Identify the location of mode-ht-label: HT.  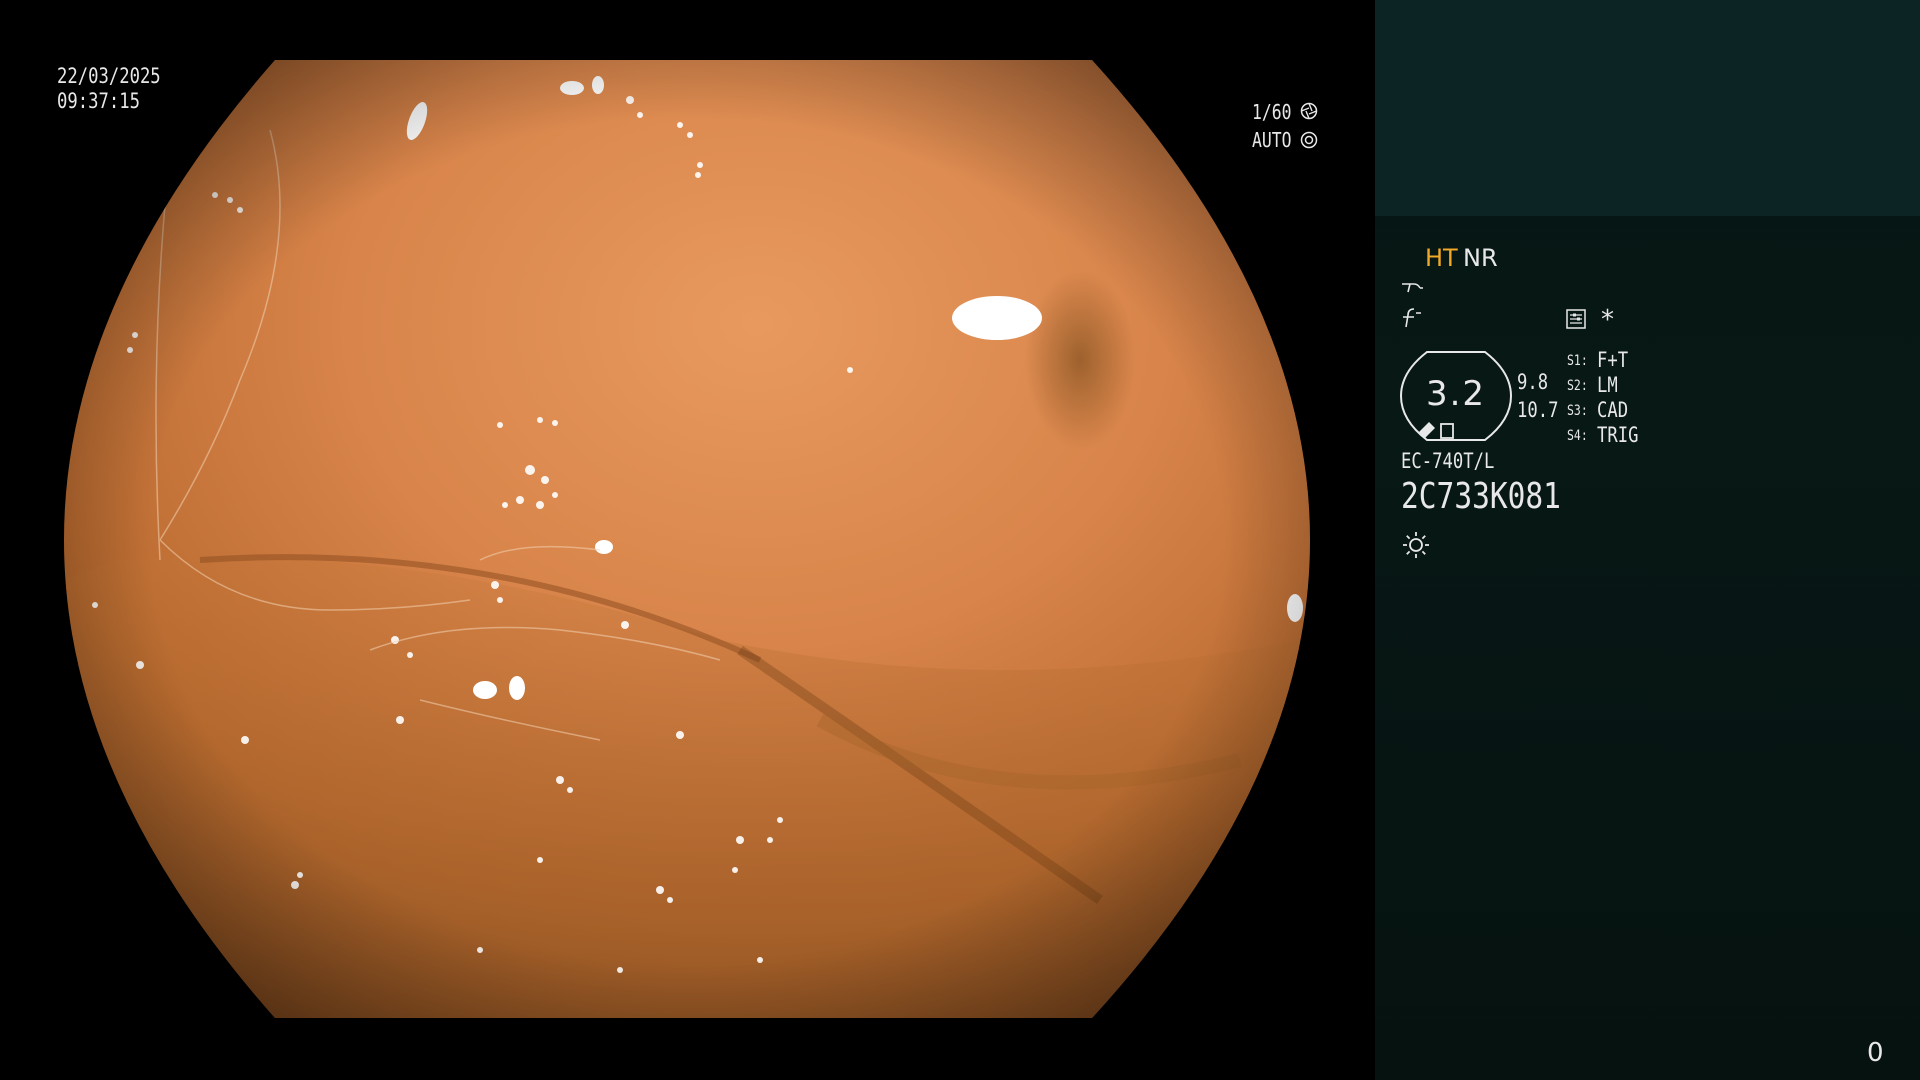
(1441, 258).